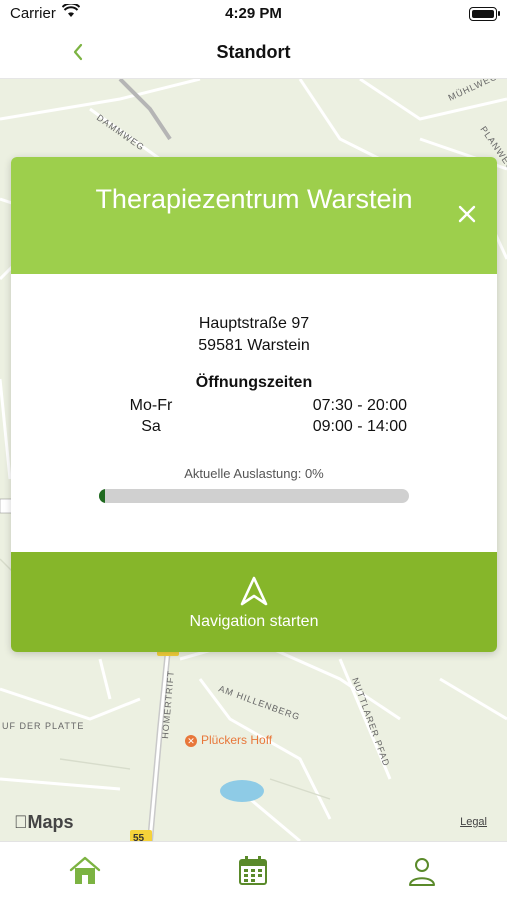 The width and height of the screenshot is (507, 901). I want to click on status-bar: Carrier 4:29 PM, so click(253, 14).